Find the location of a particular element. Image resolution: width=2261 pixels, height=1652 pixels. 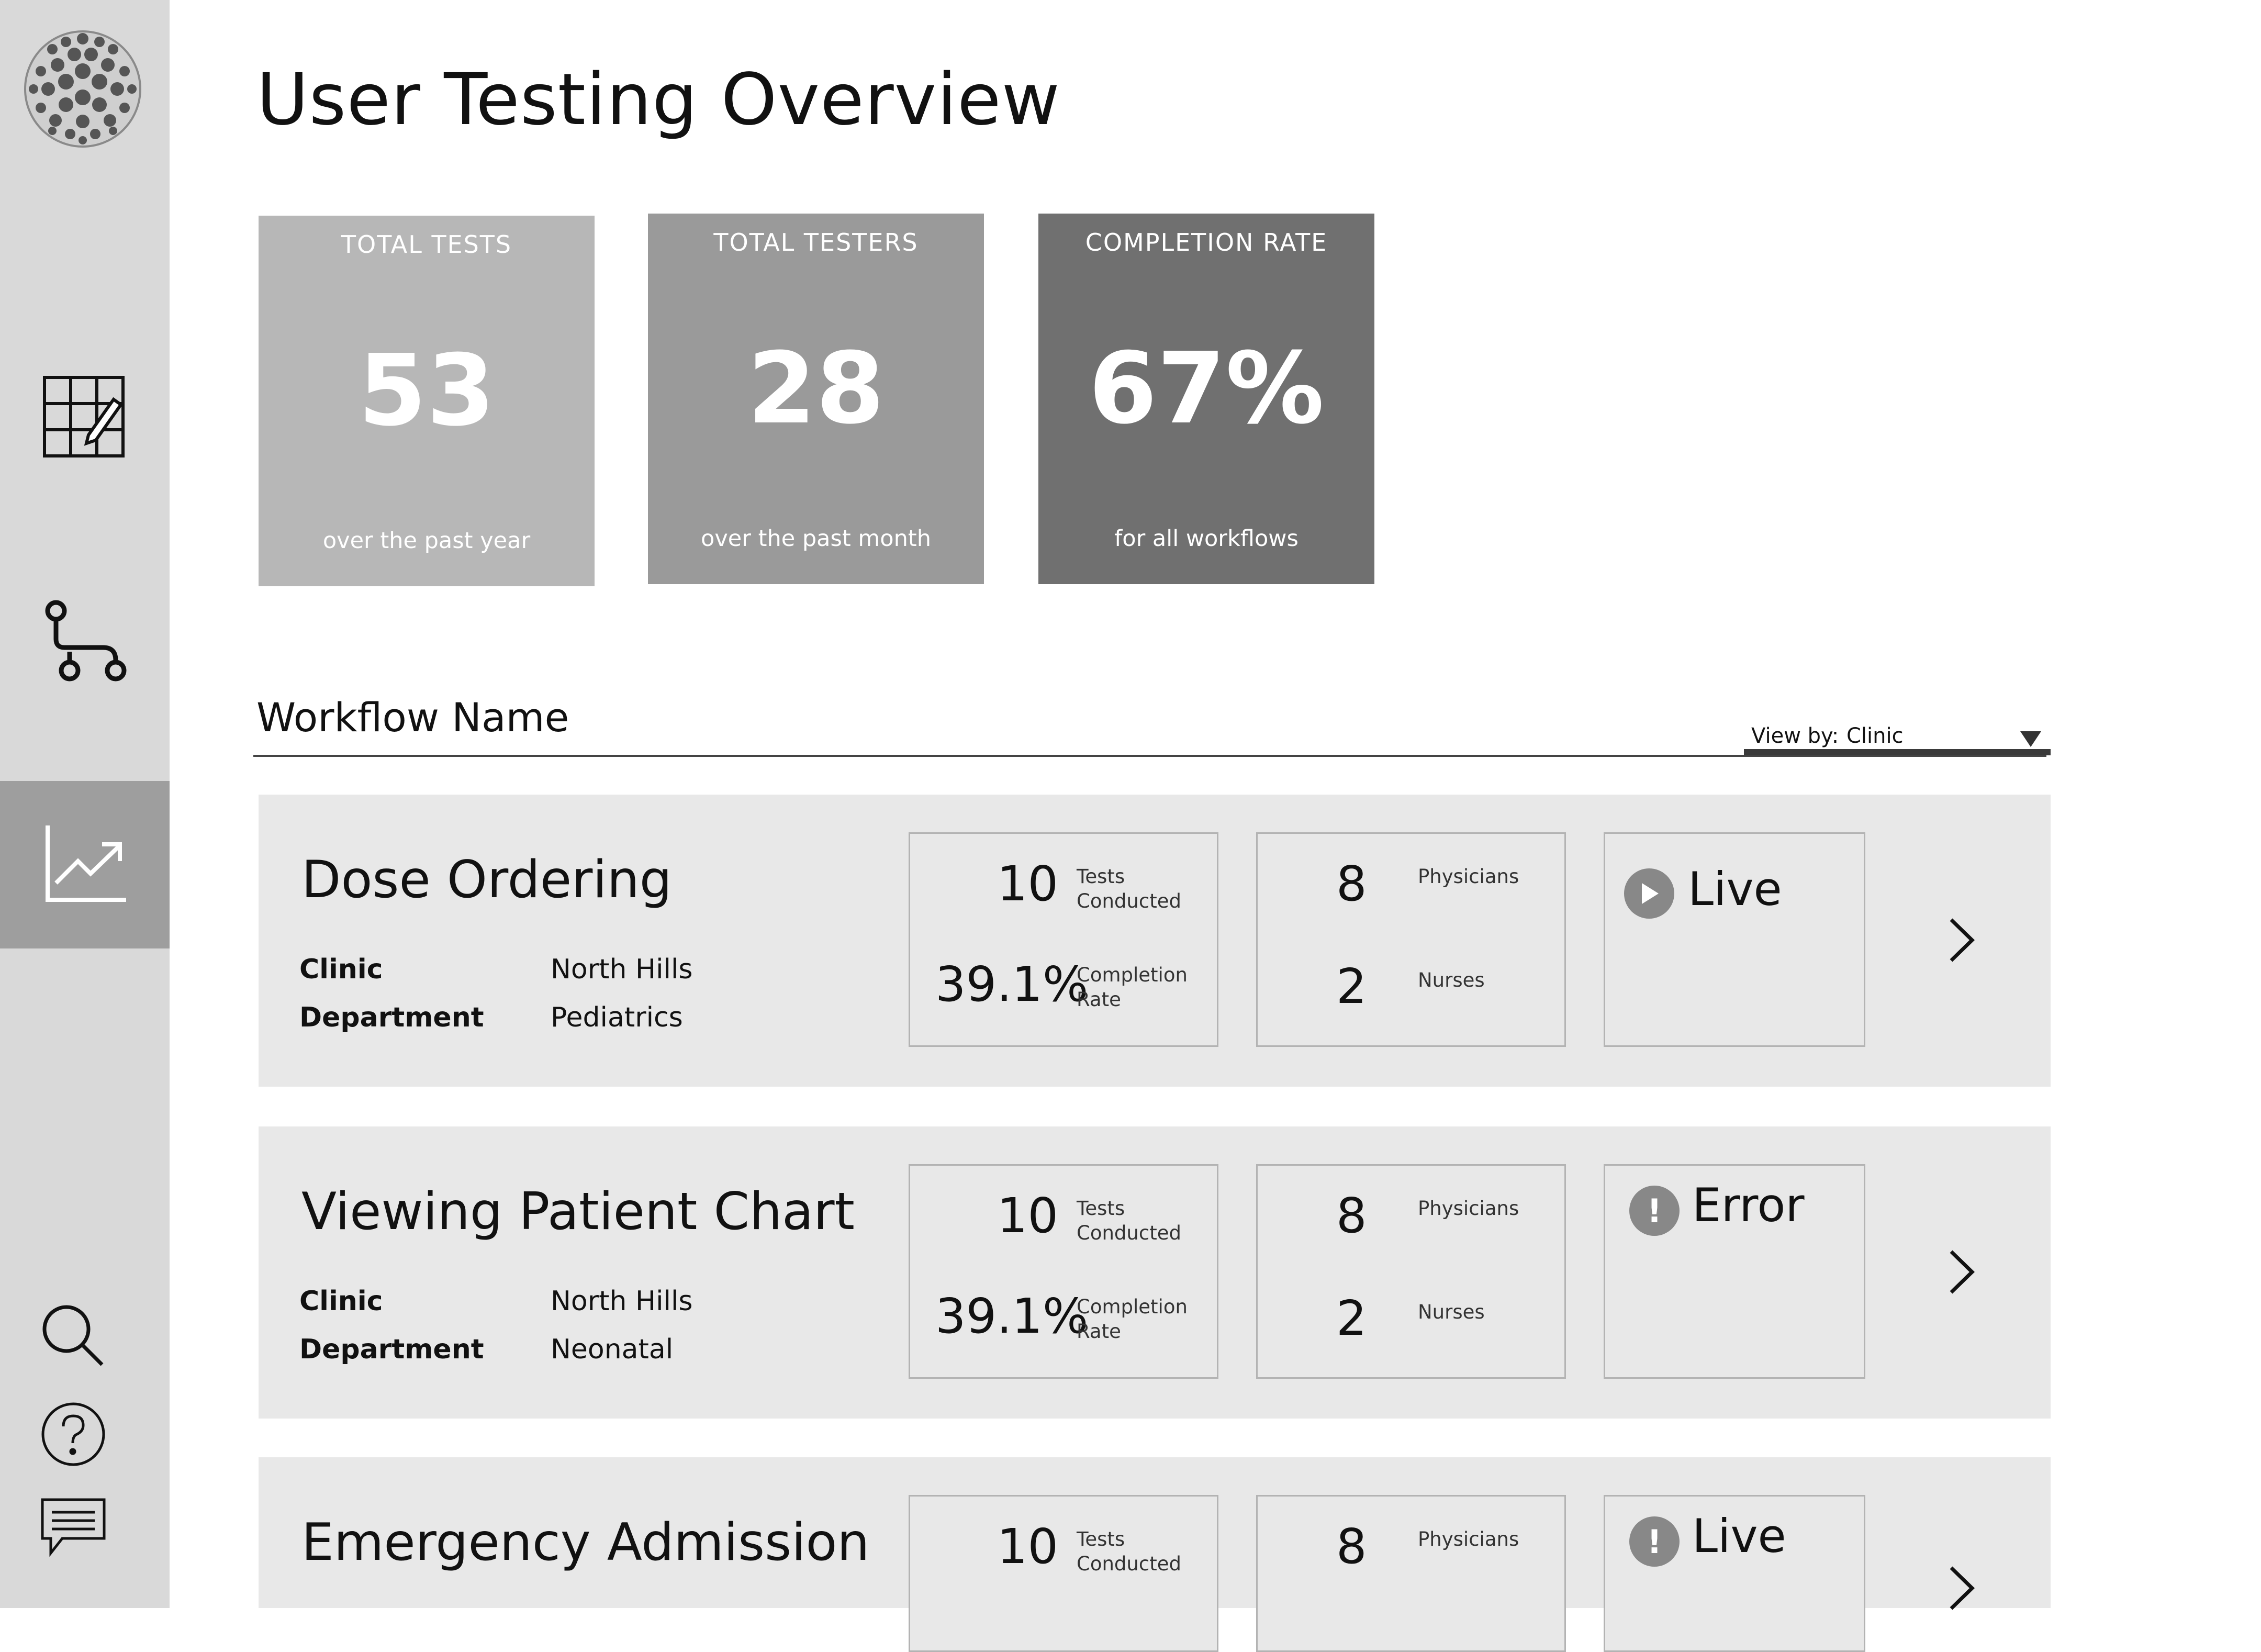

stat-note: over the past year is located at coordinates (426, 541).